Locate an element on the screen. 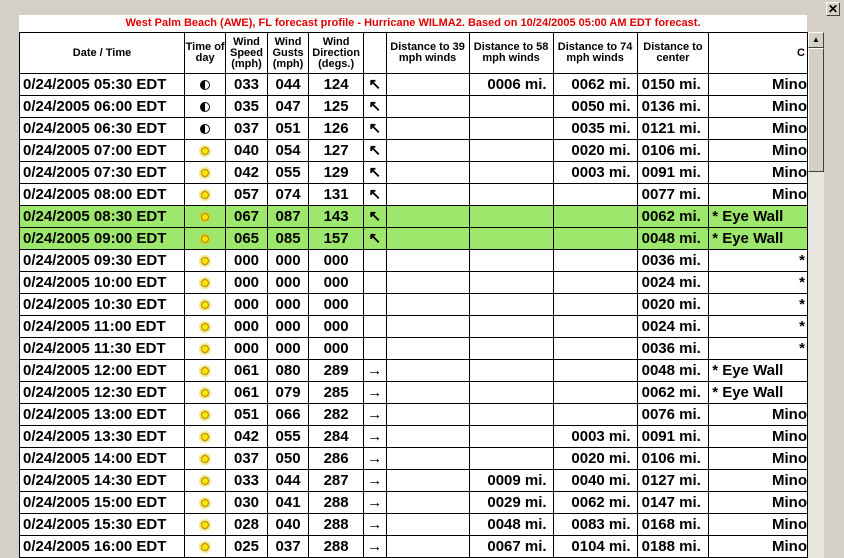 This screenshot has height=558, width=844. col-header-time-of-day: Time of day is located at coordinates (205, 53).